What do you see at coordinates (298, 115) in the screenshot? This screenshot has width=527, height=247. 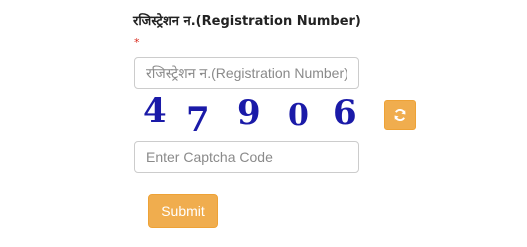 I see `captcha-digit-4: 0` at bounding box center [298, 115].